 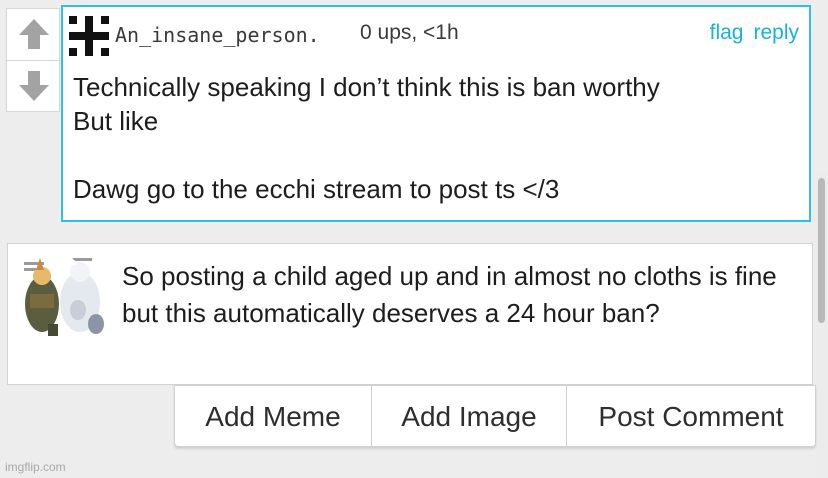 What do you see at coordinates (691, 416) in the screenshot?
I see `post-comment-button: Post Comment` at bounding box center [691, 416].